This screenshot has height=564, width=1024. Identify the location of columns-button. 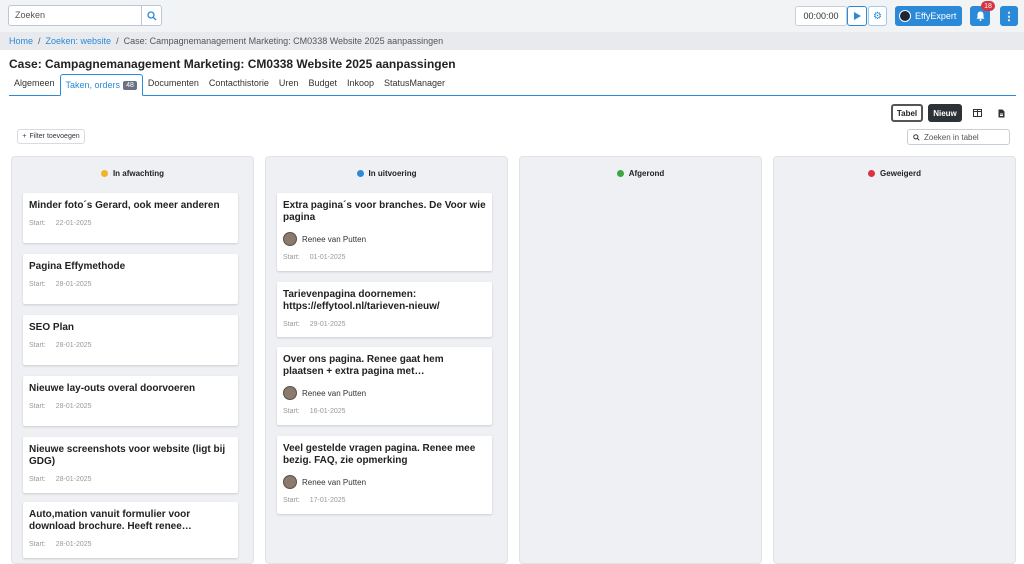
(977, 113).